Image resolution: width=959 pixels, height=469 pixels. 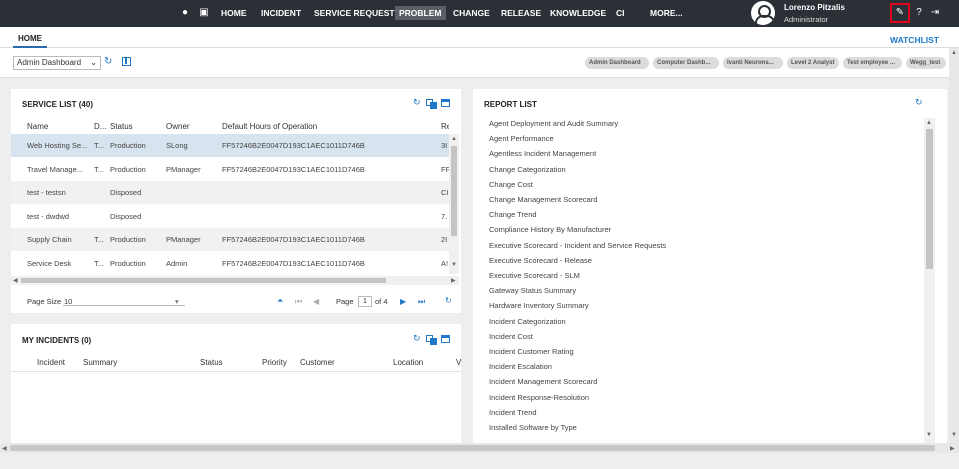 What do you see at coordinates (553, 123) in the screenshot?
I see `report-list-item: Agent Deployment and Audit Summary` at bounding box center [553, 123].